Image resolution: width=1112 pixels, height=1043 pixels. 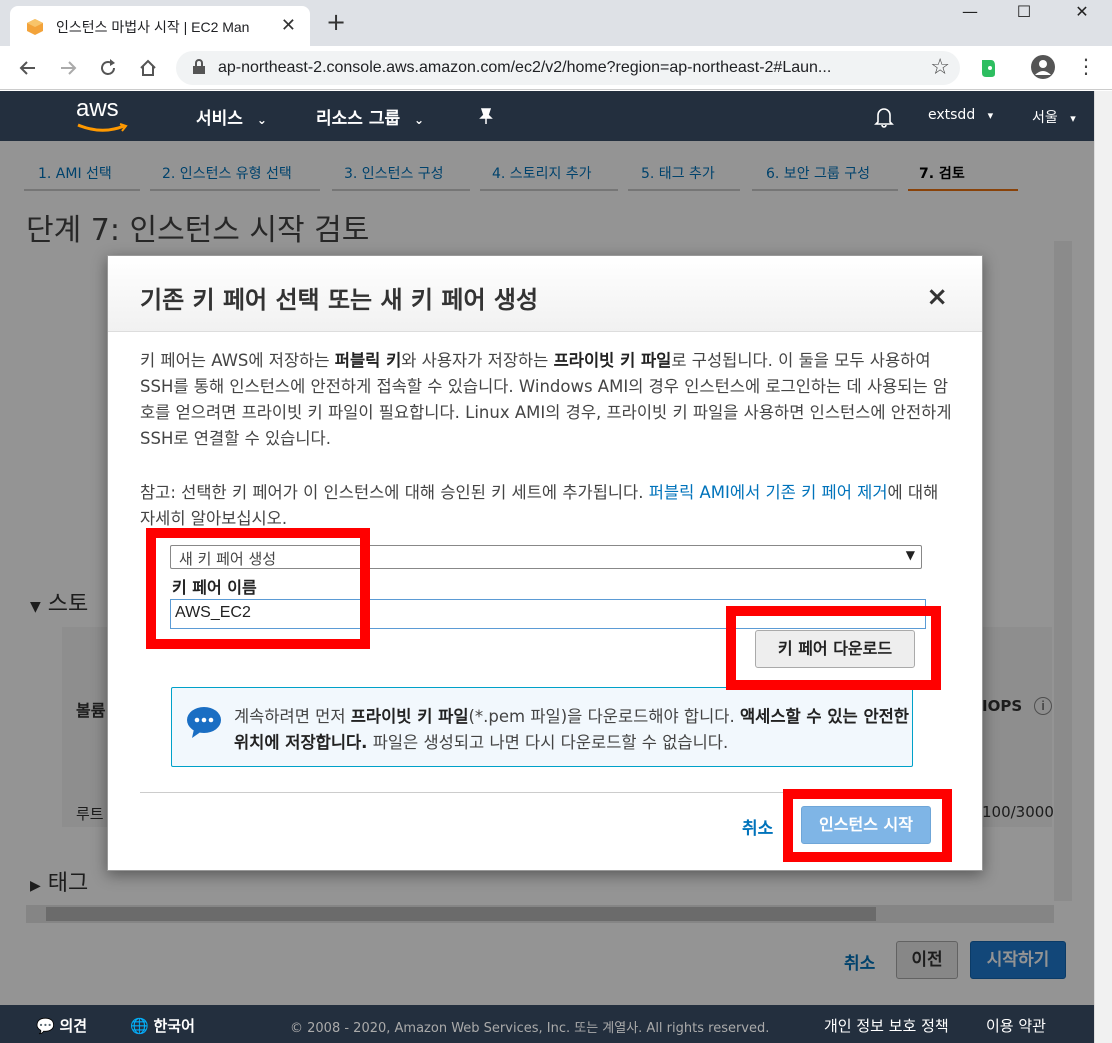 What do you see at coordinates (757, 826) in the screenshot?
I see `modal-cancel-link: 취소` at bounding box center [757, 826].